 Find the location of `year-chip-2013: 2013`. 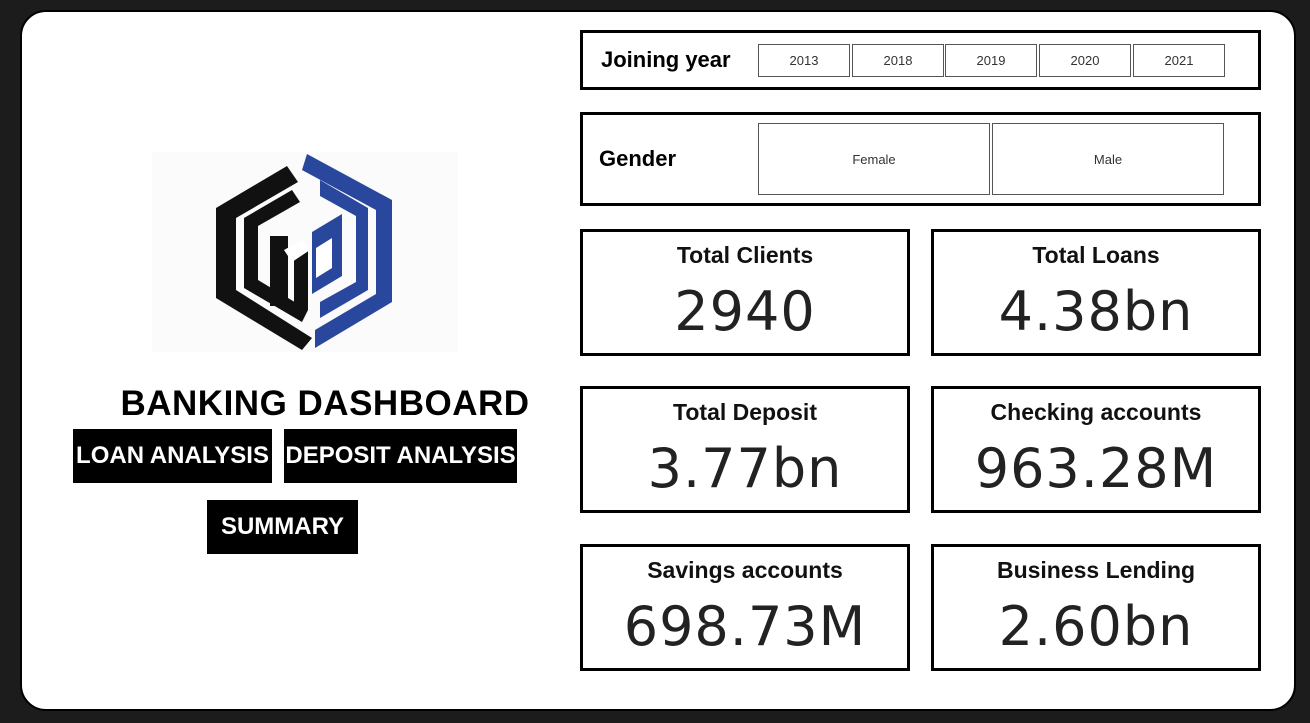

year-chip-2013: 2013 is located at coordinates (804, 60).